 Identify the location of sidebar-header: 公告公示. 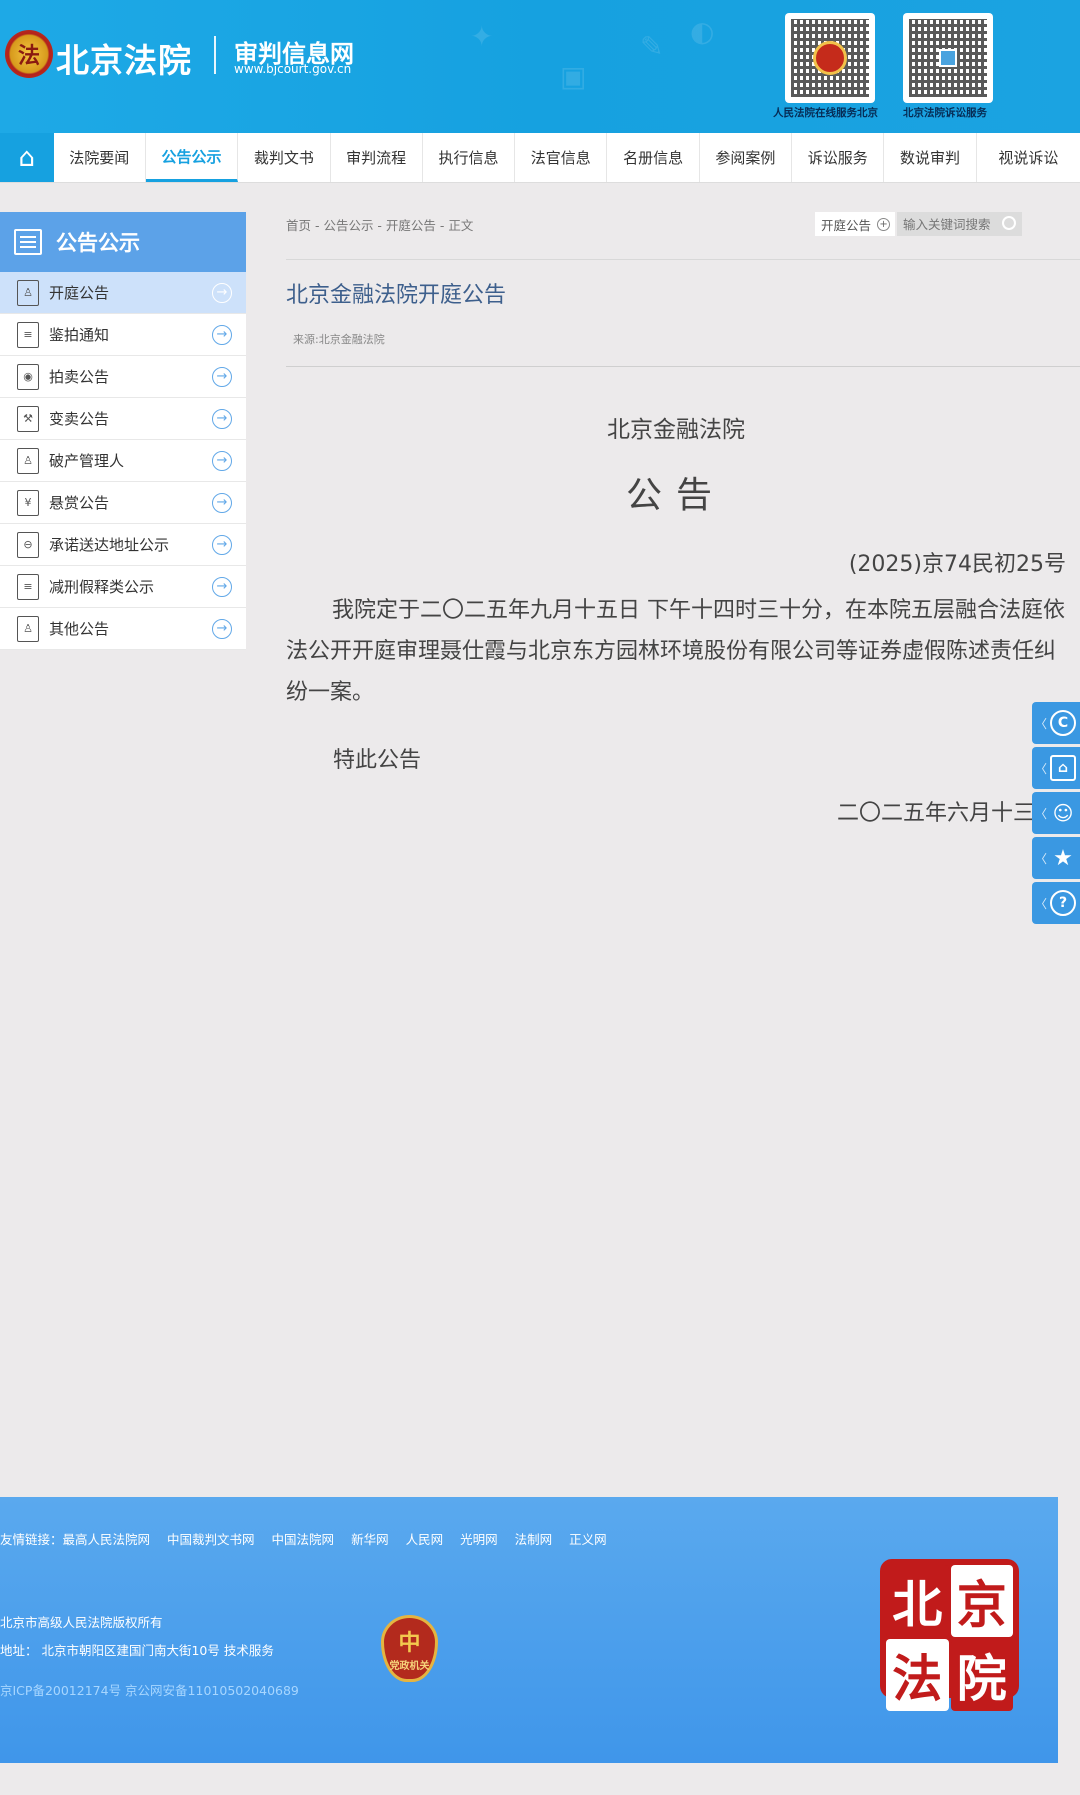
(123, 242).